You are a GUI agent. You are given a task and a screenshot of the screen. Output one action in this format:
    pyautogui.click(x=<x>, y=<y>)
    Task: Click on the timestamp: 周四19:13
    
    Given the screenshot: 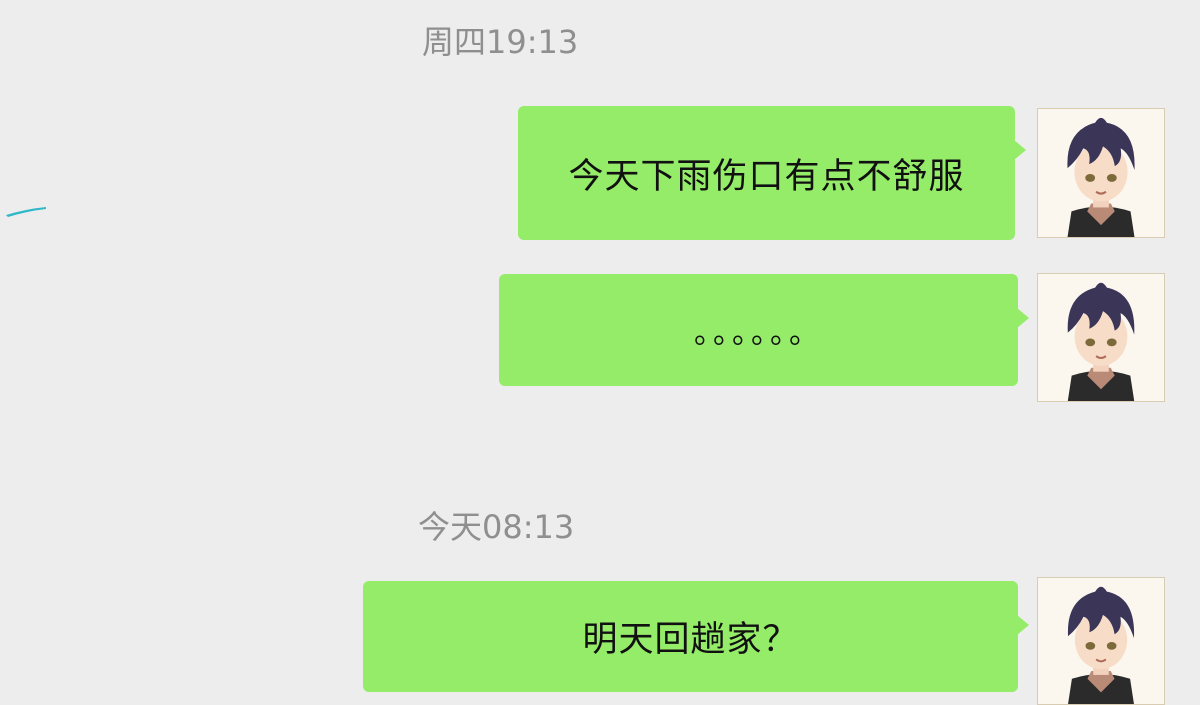 What is the action you would take?
    pyautogui.click(x=500, y=42)
    